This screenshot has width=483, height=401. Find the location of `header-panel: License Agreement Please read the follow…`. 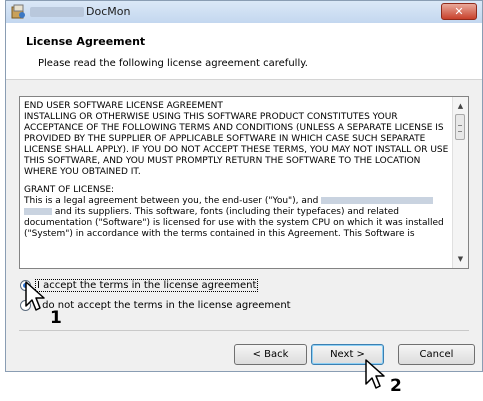

header-panel: License Agreement Please read the follow… is located at coordinates (244, 51).